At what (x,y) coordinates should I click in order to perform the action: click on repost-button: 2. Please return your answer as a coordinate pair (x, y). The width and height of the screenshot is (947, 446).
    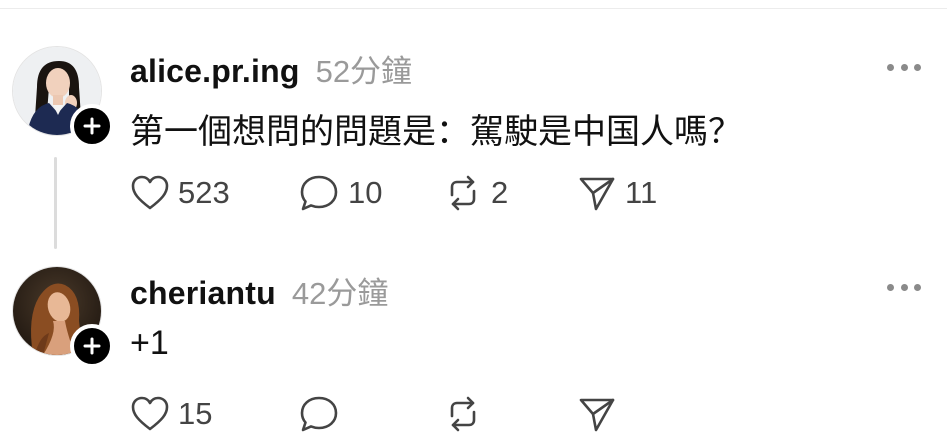
    Looking at the image, I should click on (475, 193).